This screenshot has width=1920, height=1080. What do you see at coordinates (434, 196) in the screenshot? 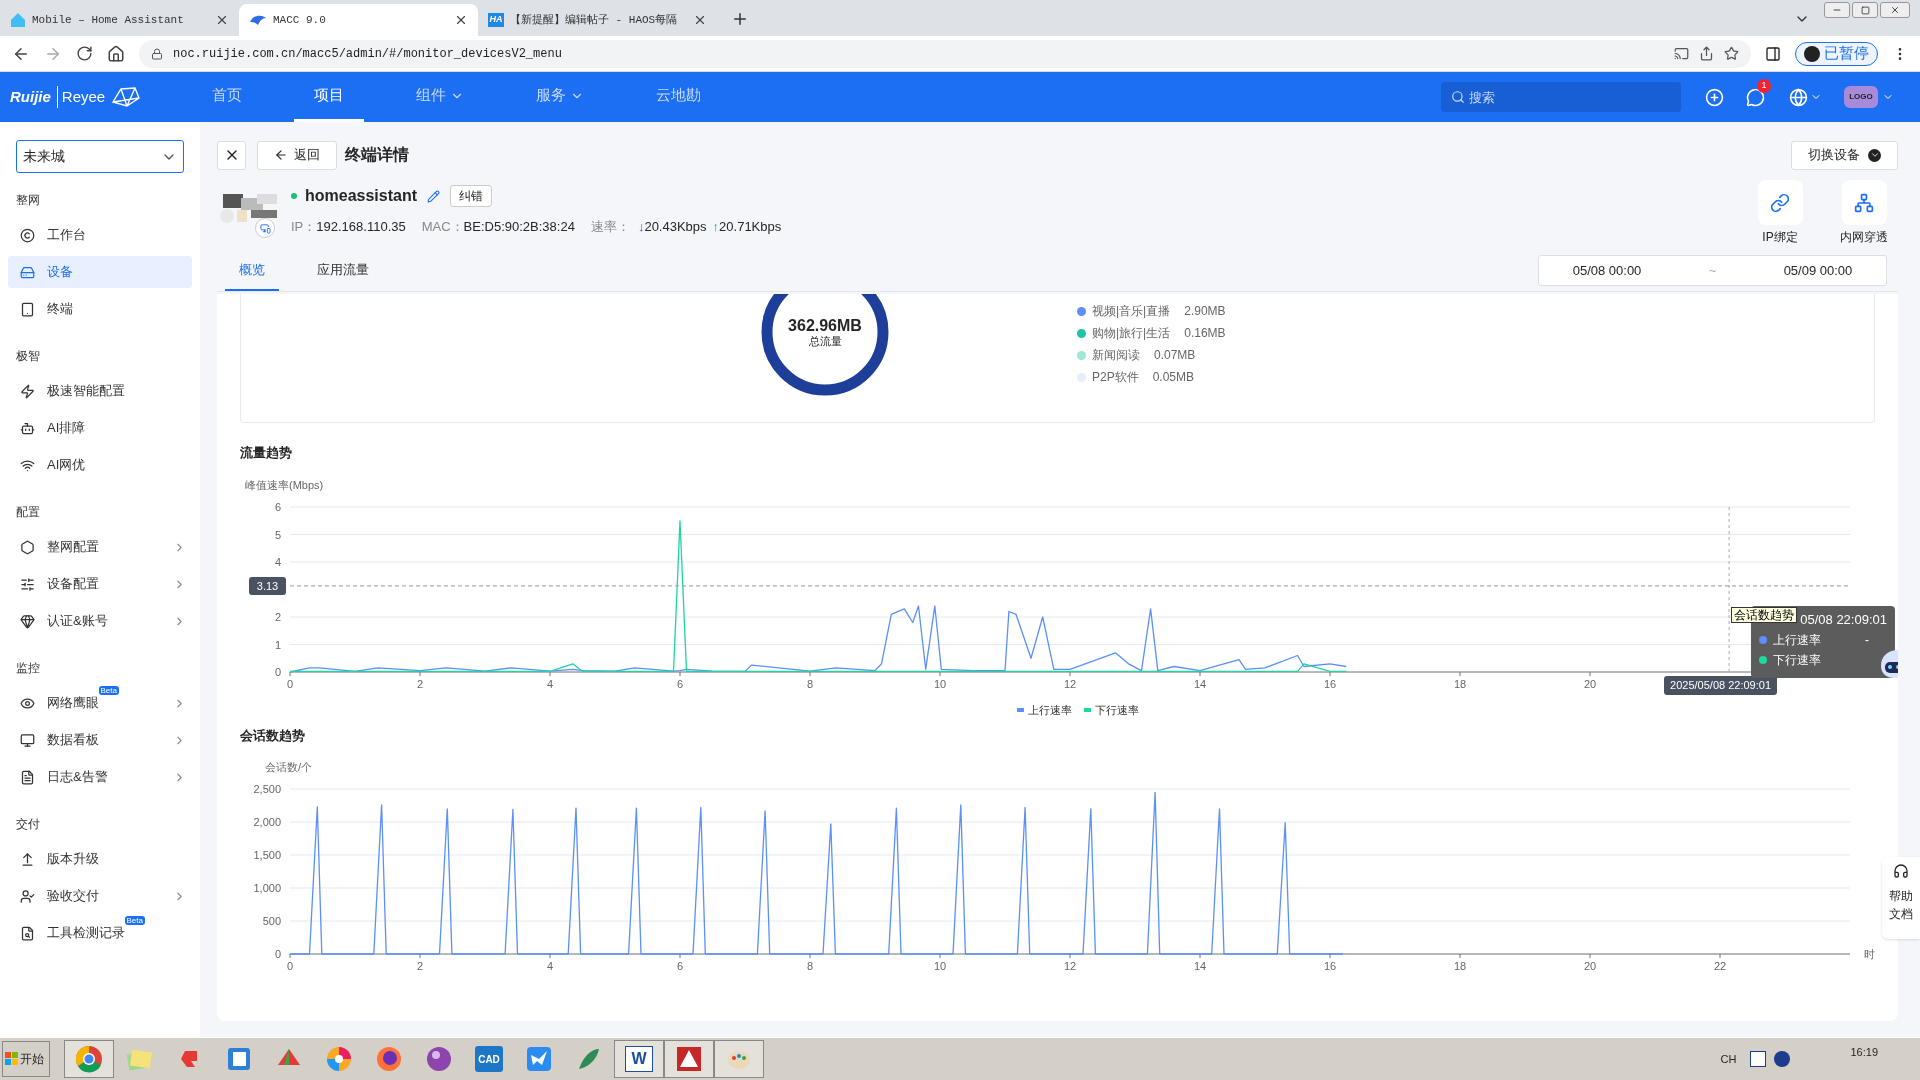
I see `edit-icon` at bounding box center [434, 196].